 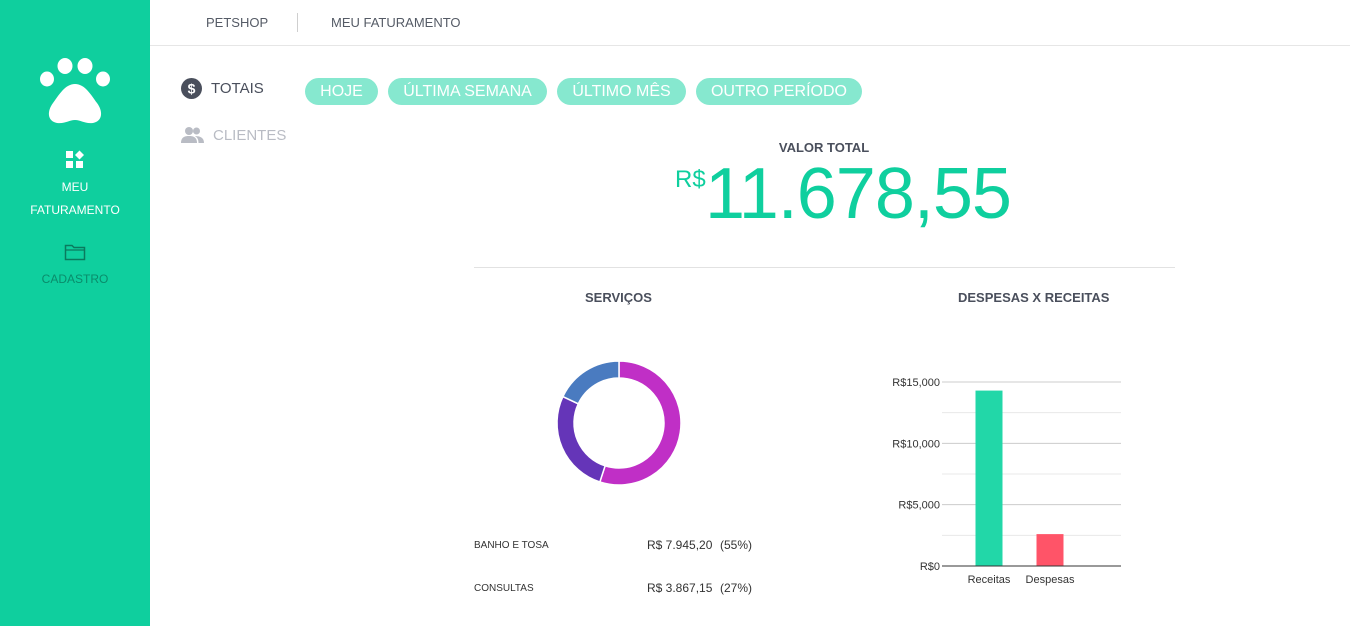 I want to click on dollar-circle-icon: $, so click(x=191, y=88).